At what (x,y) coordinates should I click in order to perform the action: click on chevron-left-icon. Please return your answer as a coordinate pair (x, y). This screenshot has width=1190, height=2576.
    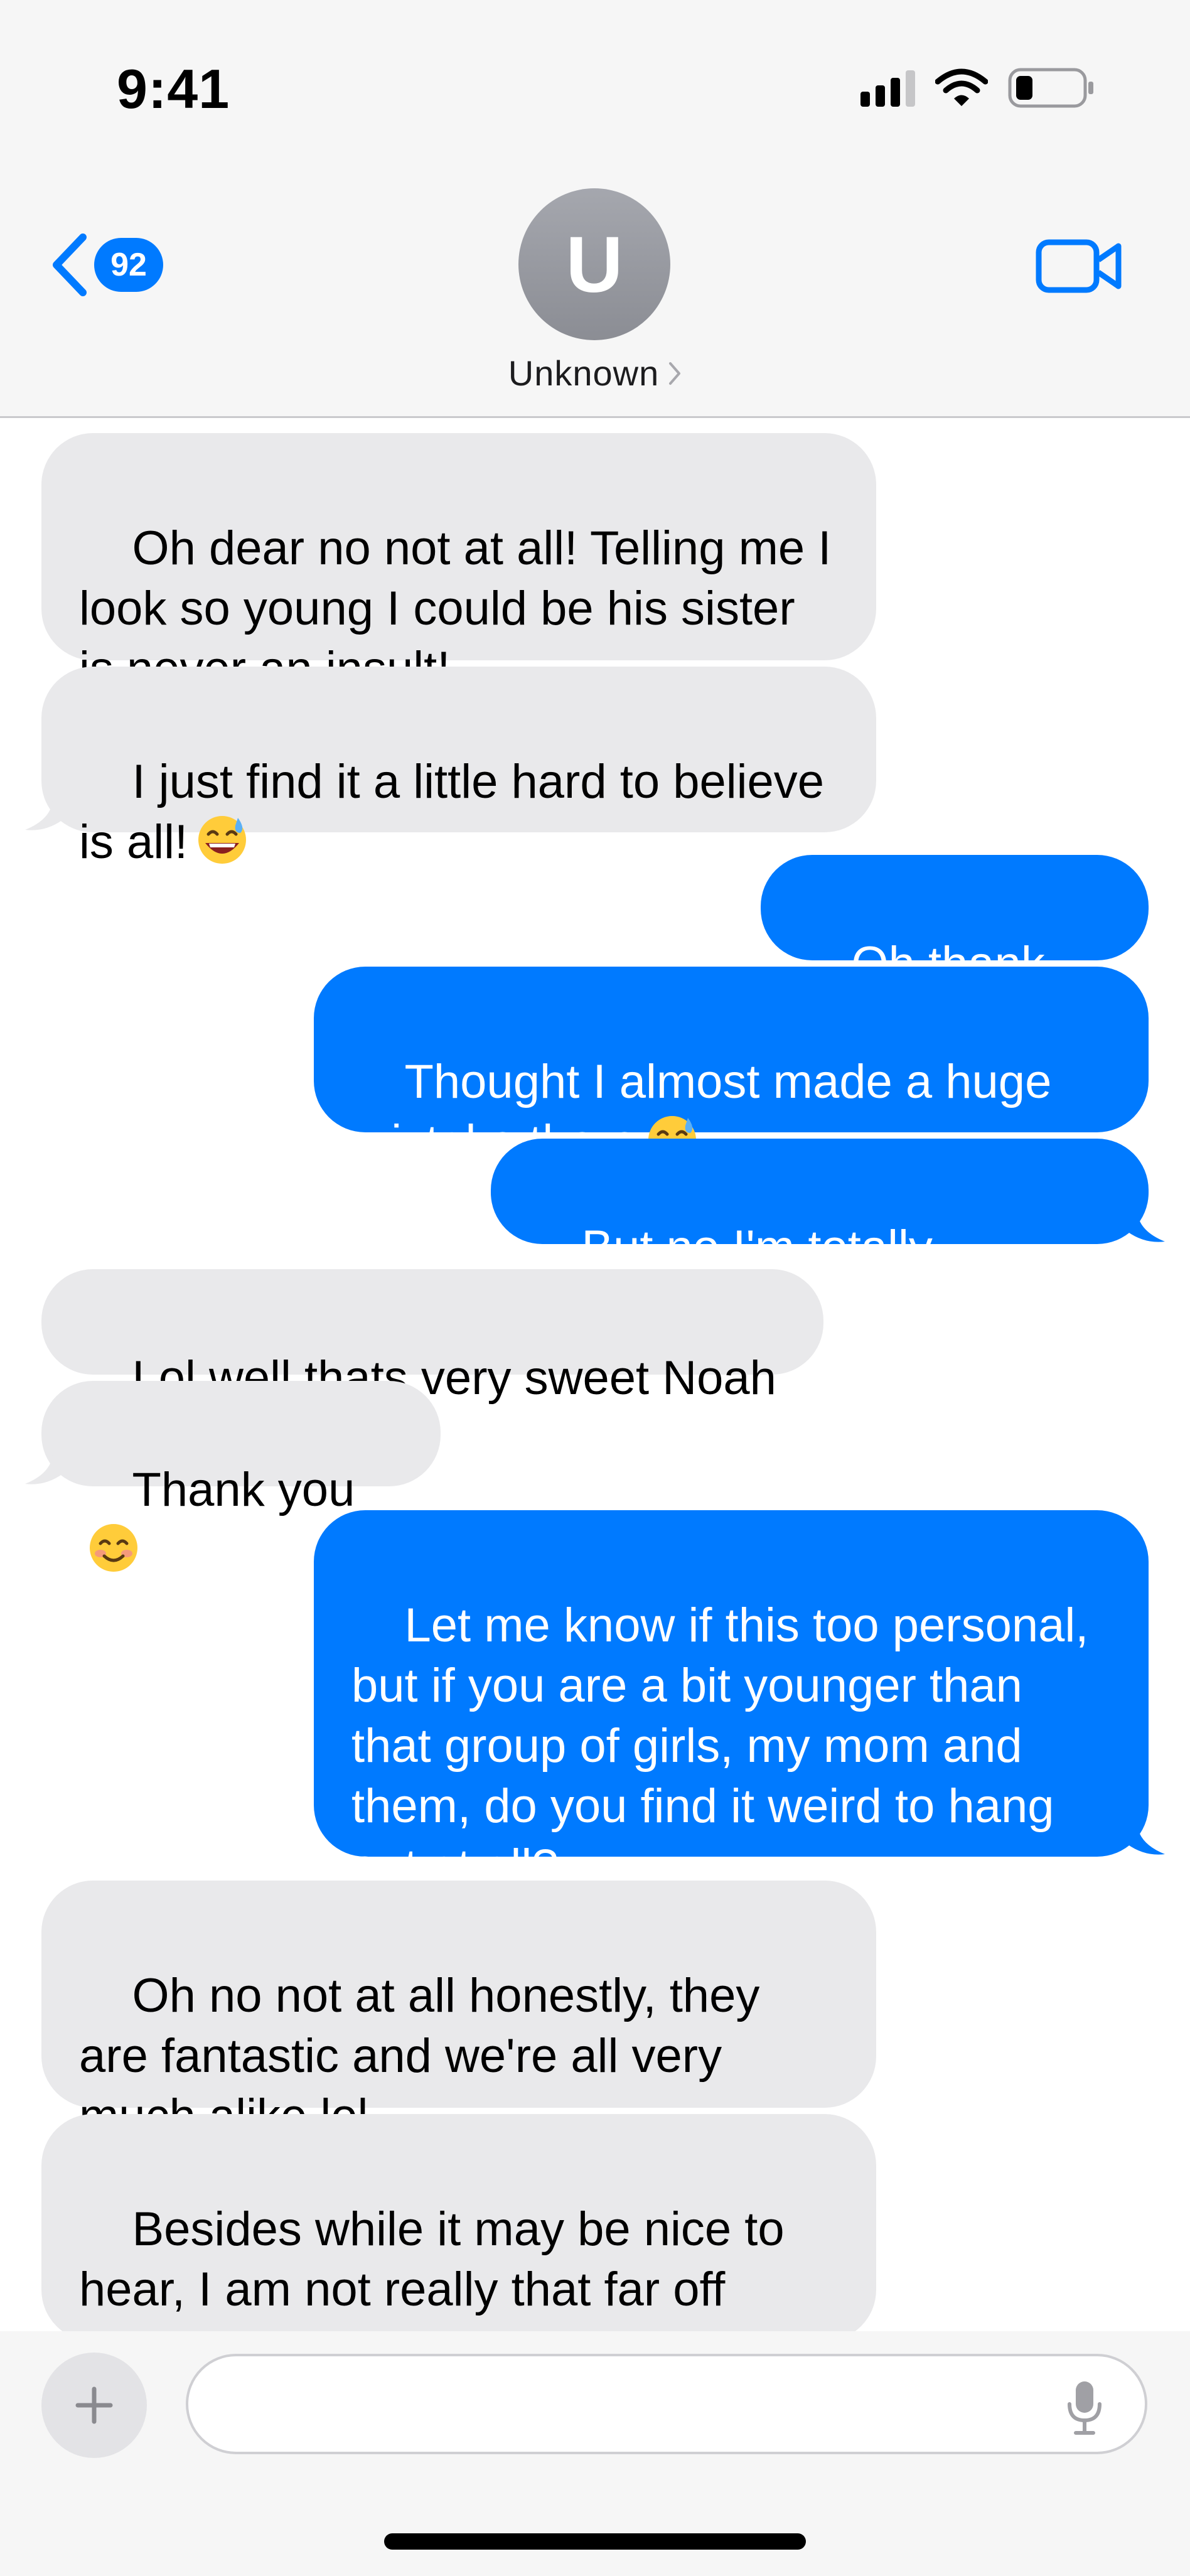
    Looking at the image, I should click on (70, 264).